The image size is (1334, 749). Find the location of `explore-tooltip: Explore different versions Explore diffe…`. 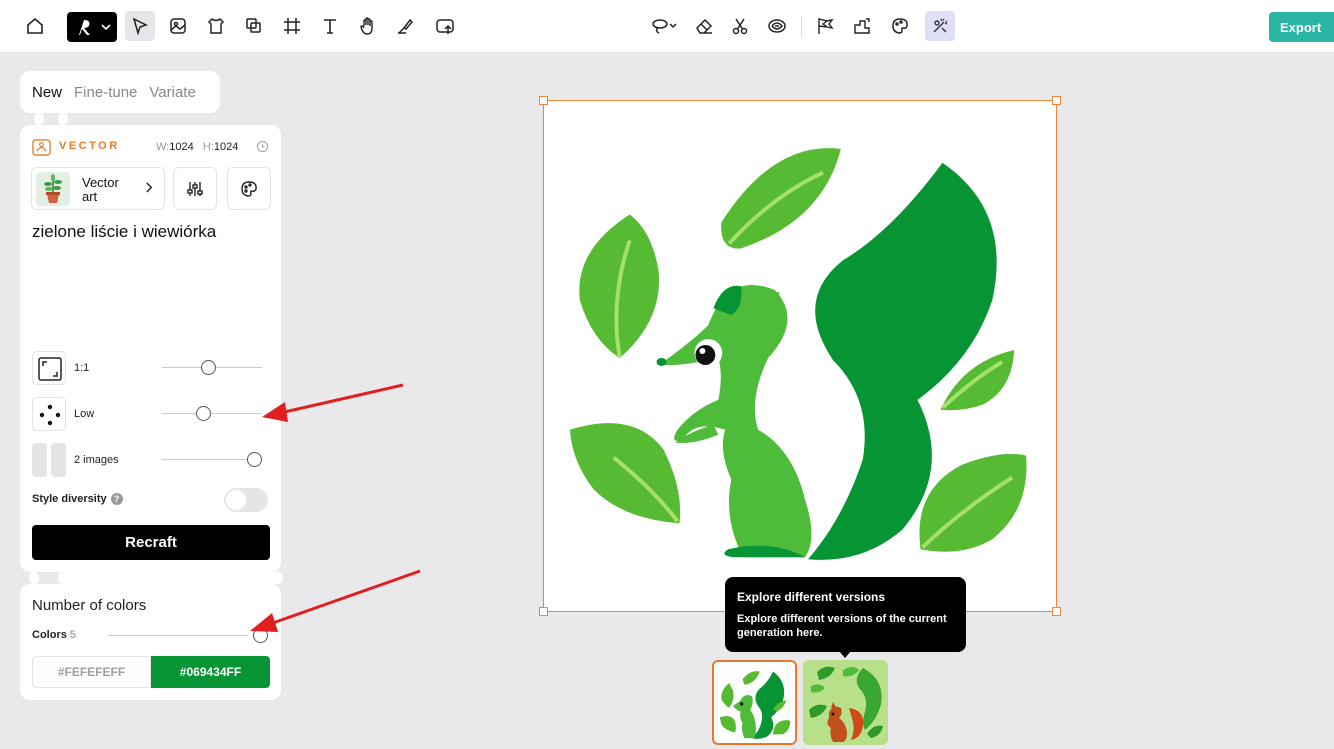

explore-tooltip: Explore different versions Explore diffe… is located at coordinates (845, 614).